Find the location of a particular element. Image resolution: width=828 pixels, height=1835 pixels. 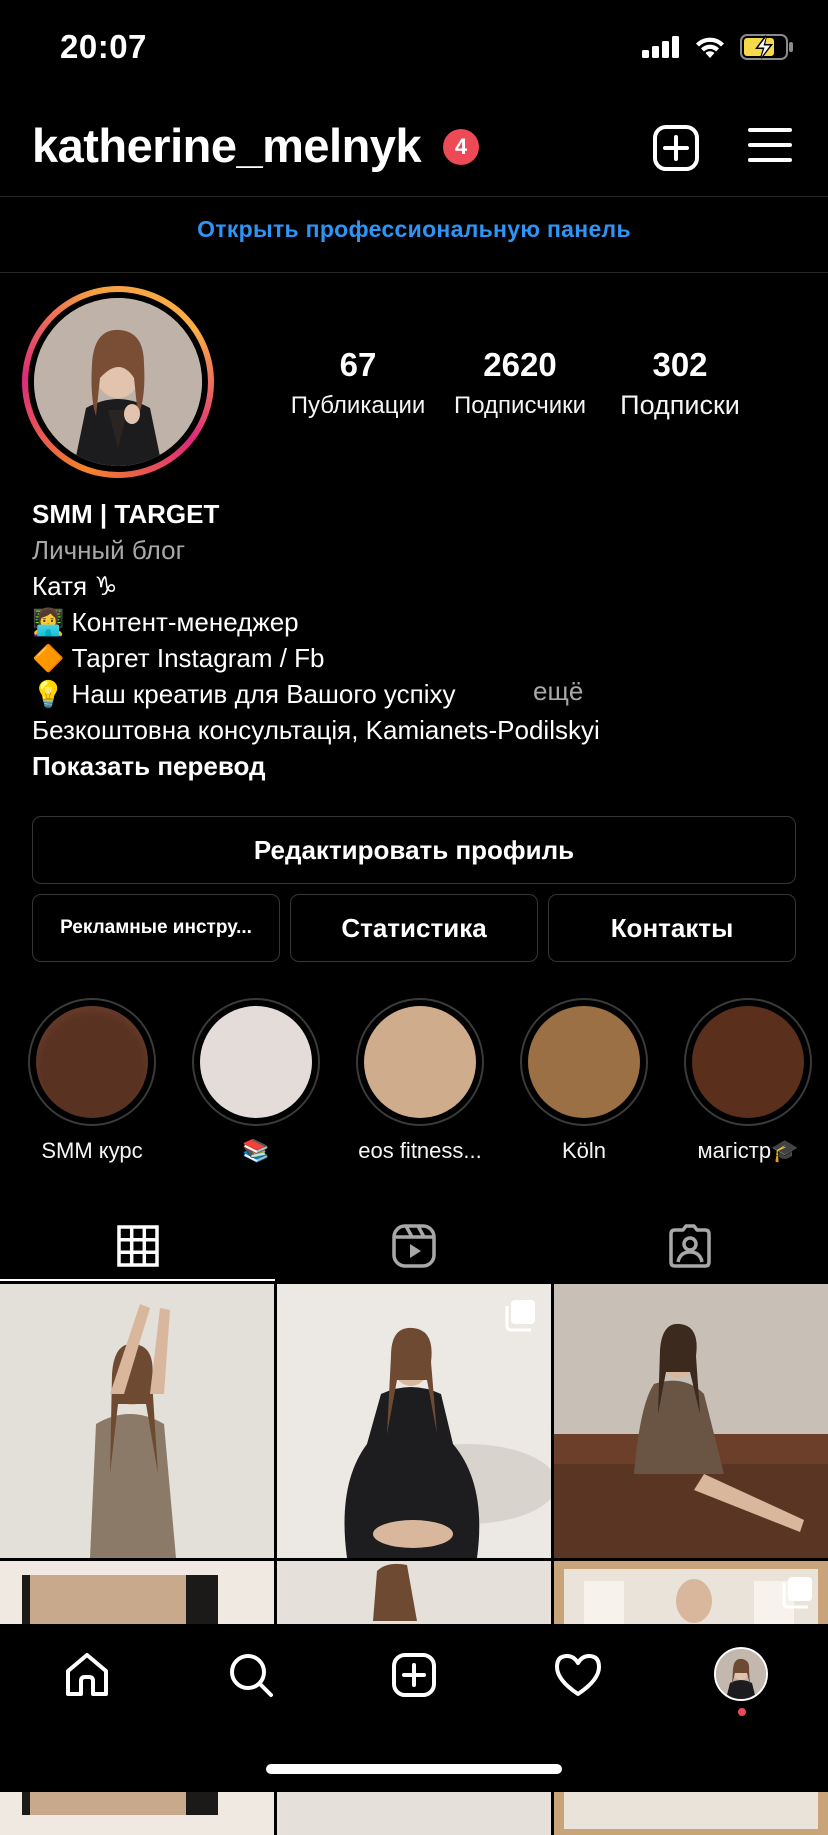

professional-dashboard-link: Открыть профессиональную панель is located at coordinates (414, 229).